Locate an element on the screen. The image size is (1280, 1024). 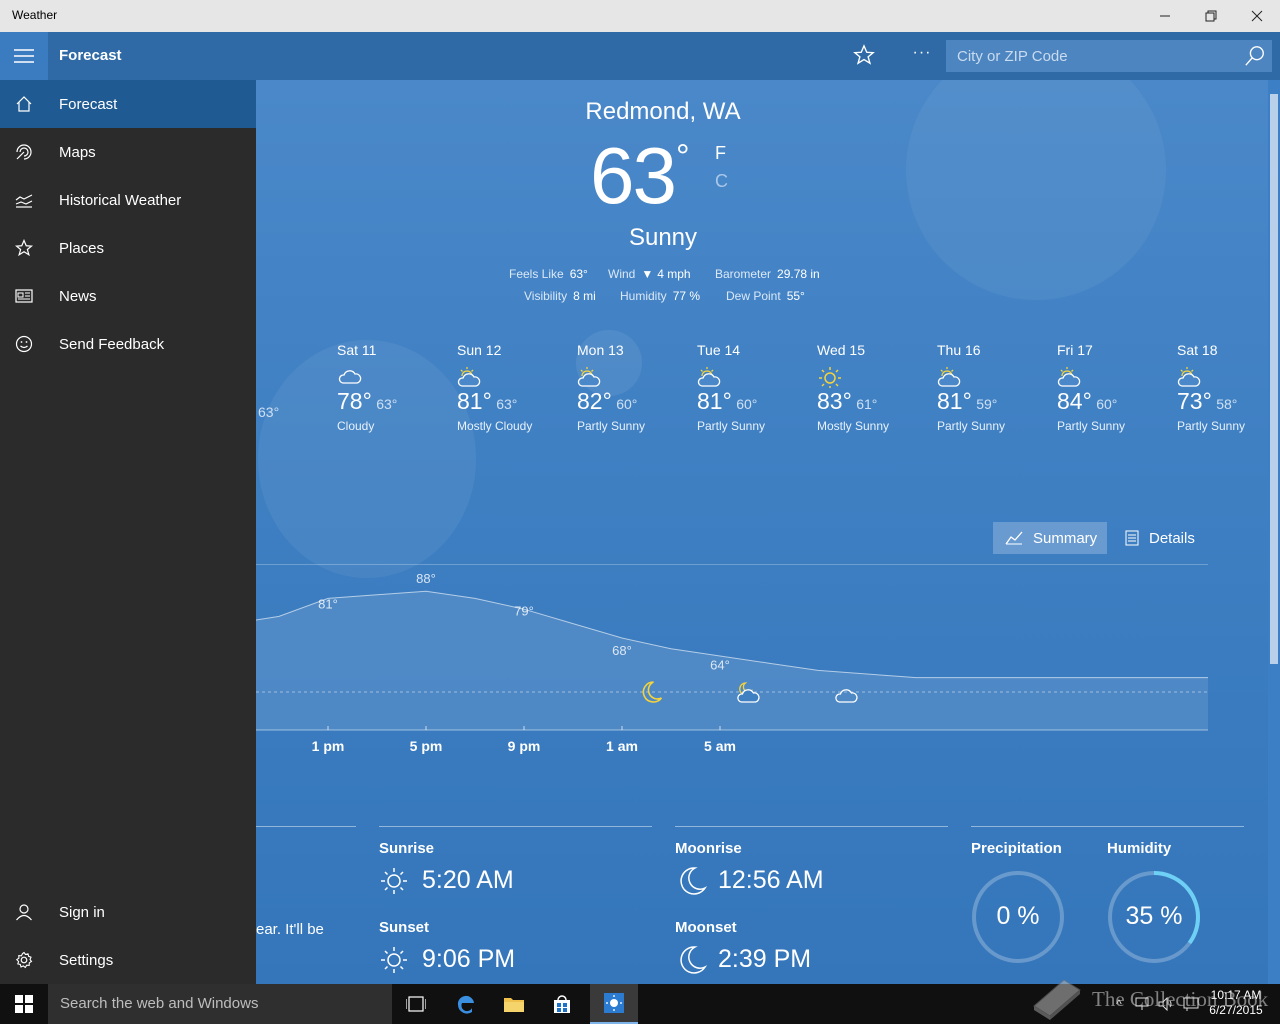
daily-forecast-item: Mon 13 82° 60° Partly Sunny is located at coordinates (637, 387).